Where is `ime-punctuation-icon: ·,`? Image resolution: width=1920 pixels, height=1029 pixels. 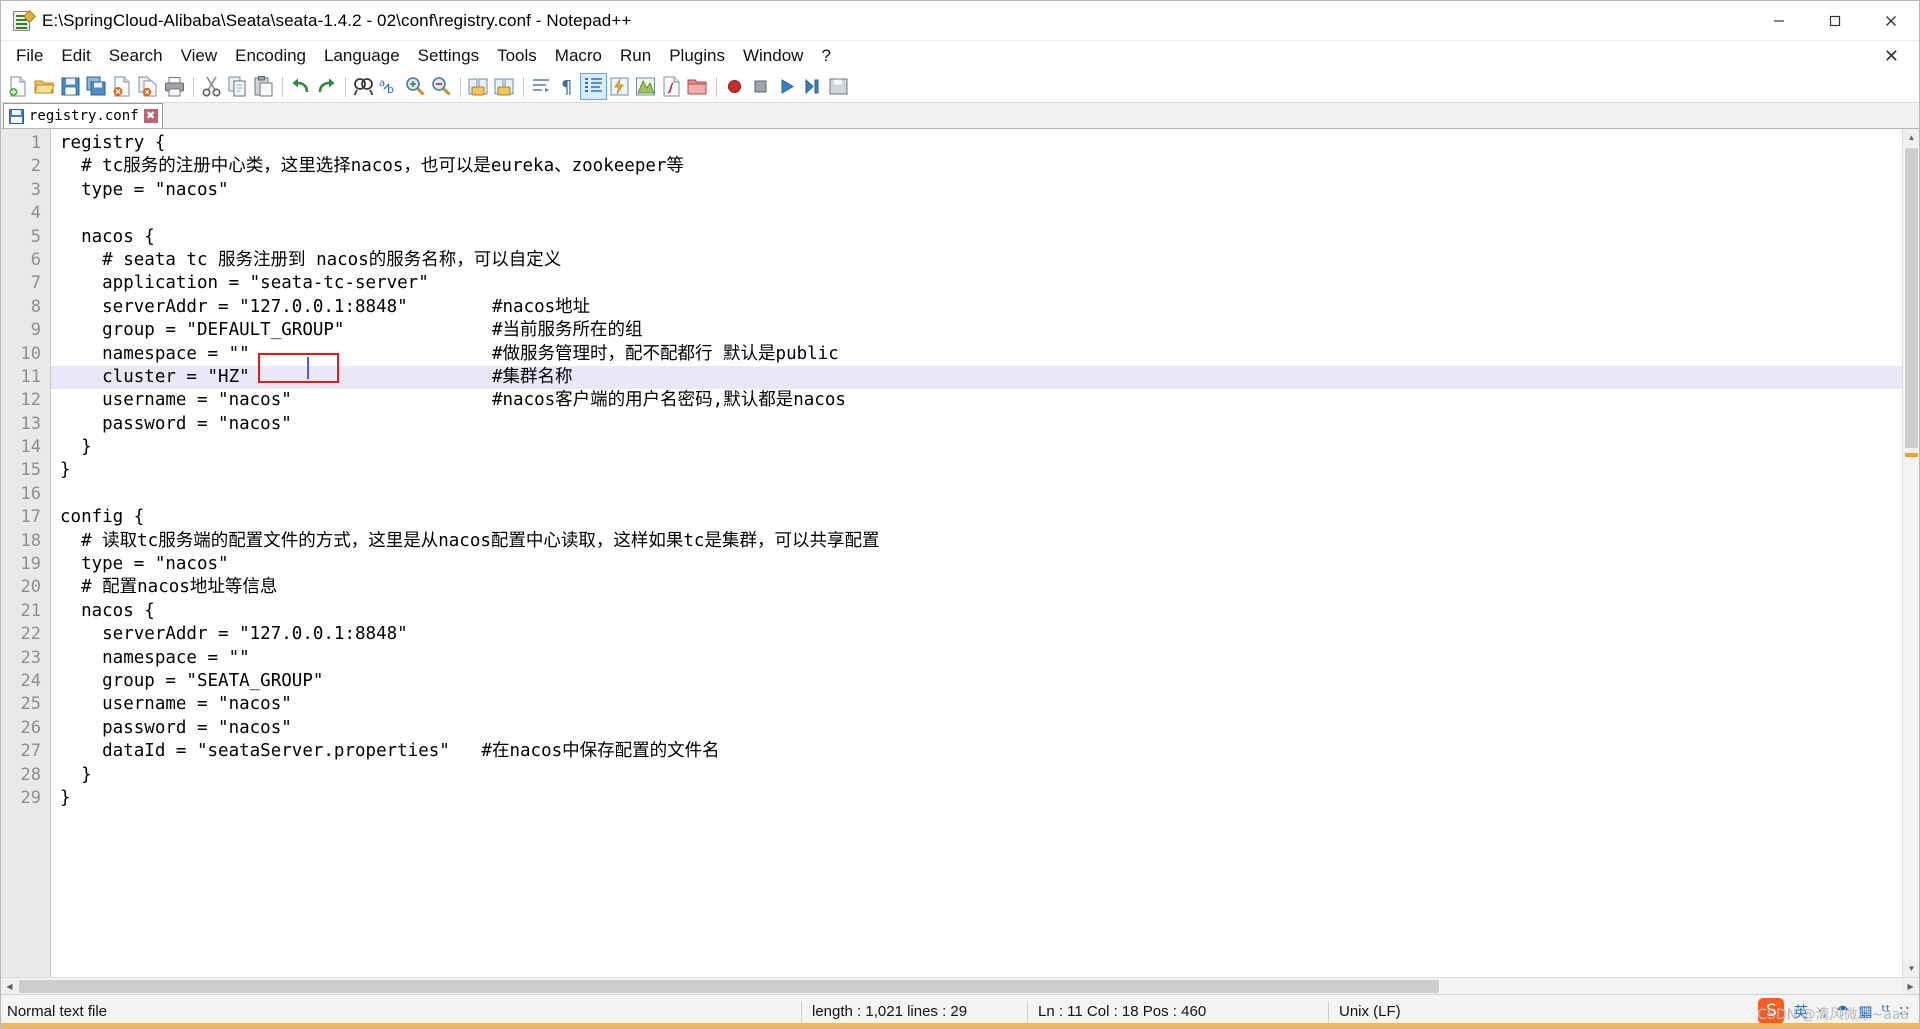
ime-punctuation-icon: ·, is located at coordinates (1822, 1011).